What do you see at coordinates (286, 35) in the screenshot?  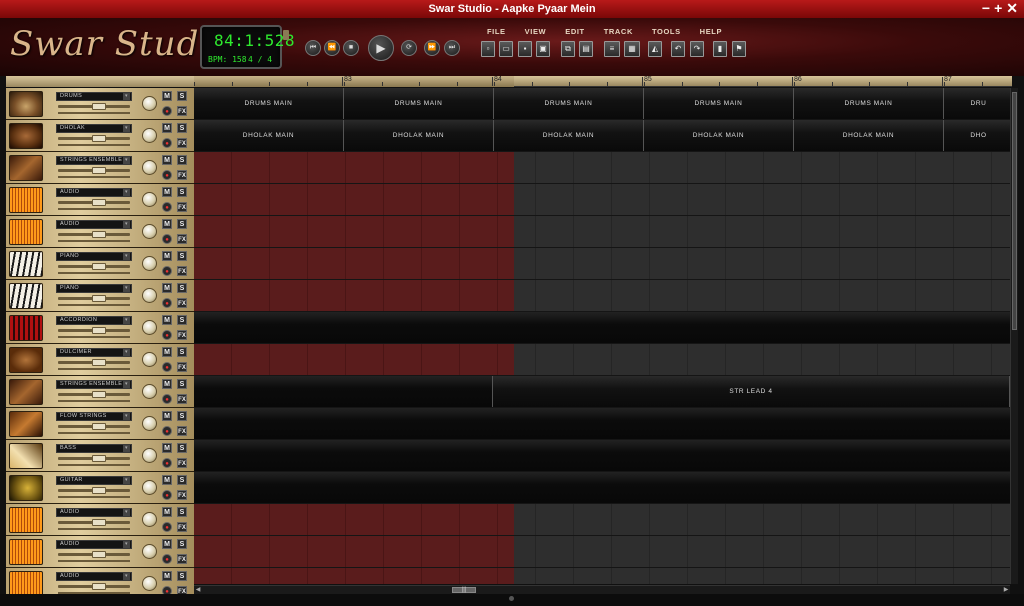 I see `display-toggle-tab` at bounding box center [286, 35].